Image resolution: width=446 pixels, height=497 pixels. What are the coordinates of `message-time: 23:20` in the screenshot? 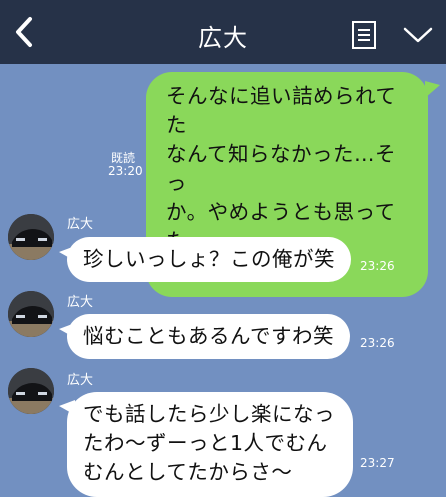 It's located at (125, 171).